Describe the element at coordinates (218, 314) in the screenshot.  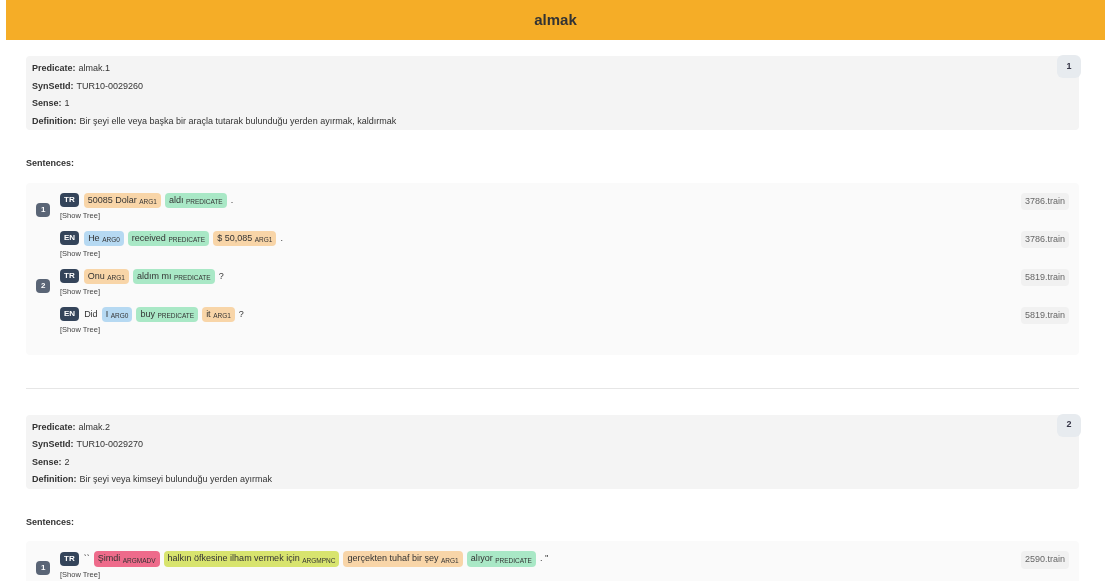
I see `argument-tag: it $_{ARG1}$` at that location.